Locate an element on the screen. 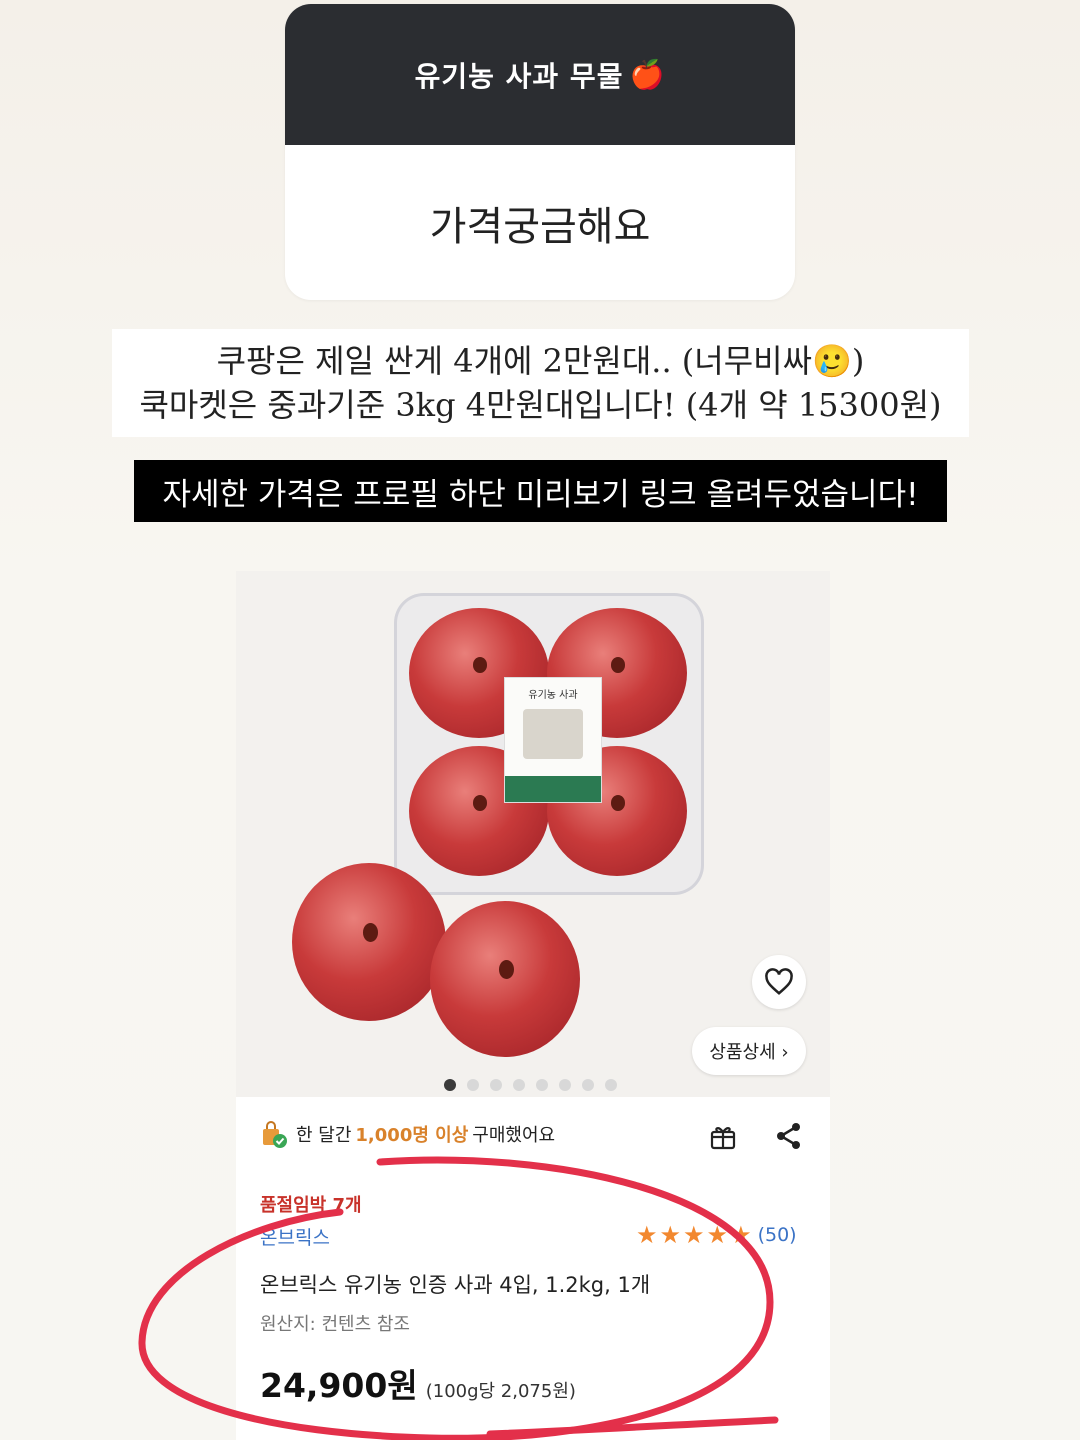  package-label-title: 유기농 사과 is located at coordinates (553, 695).